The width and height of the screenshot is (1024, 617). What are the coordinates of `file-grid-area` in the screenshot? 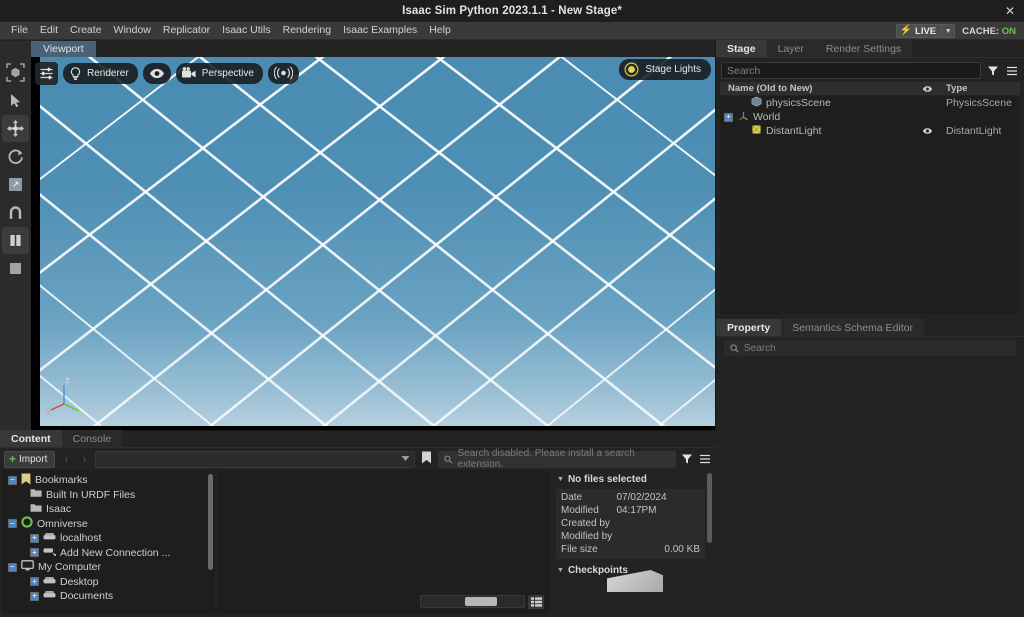 It's located at (383, 542).